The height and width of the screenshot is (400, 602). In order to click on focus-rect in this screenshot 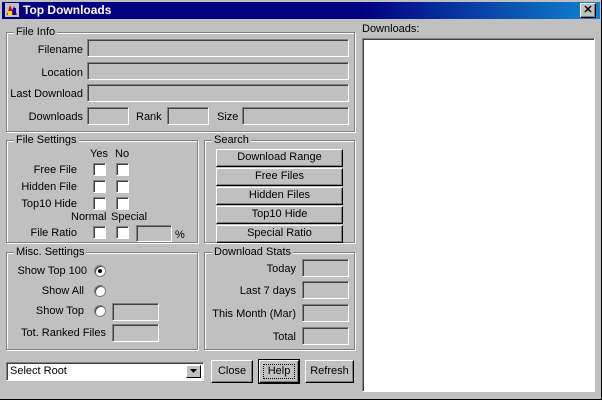, I will do `click(279, 371)`.